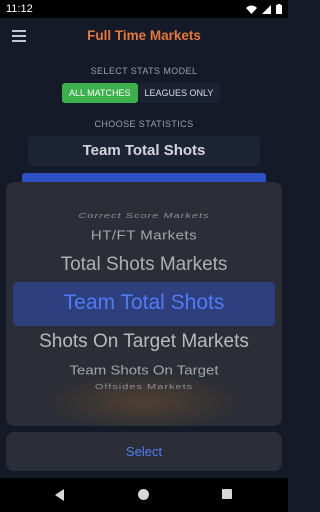 The height and width of the screenshot is (512, 320). I want to click on battery-icon, so click(279, 9).